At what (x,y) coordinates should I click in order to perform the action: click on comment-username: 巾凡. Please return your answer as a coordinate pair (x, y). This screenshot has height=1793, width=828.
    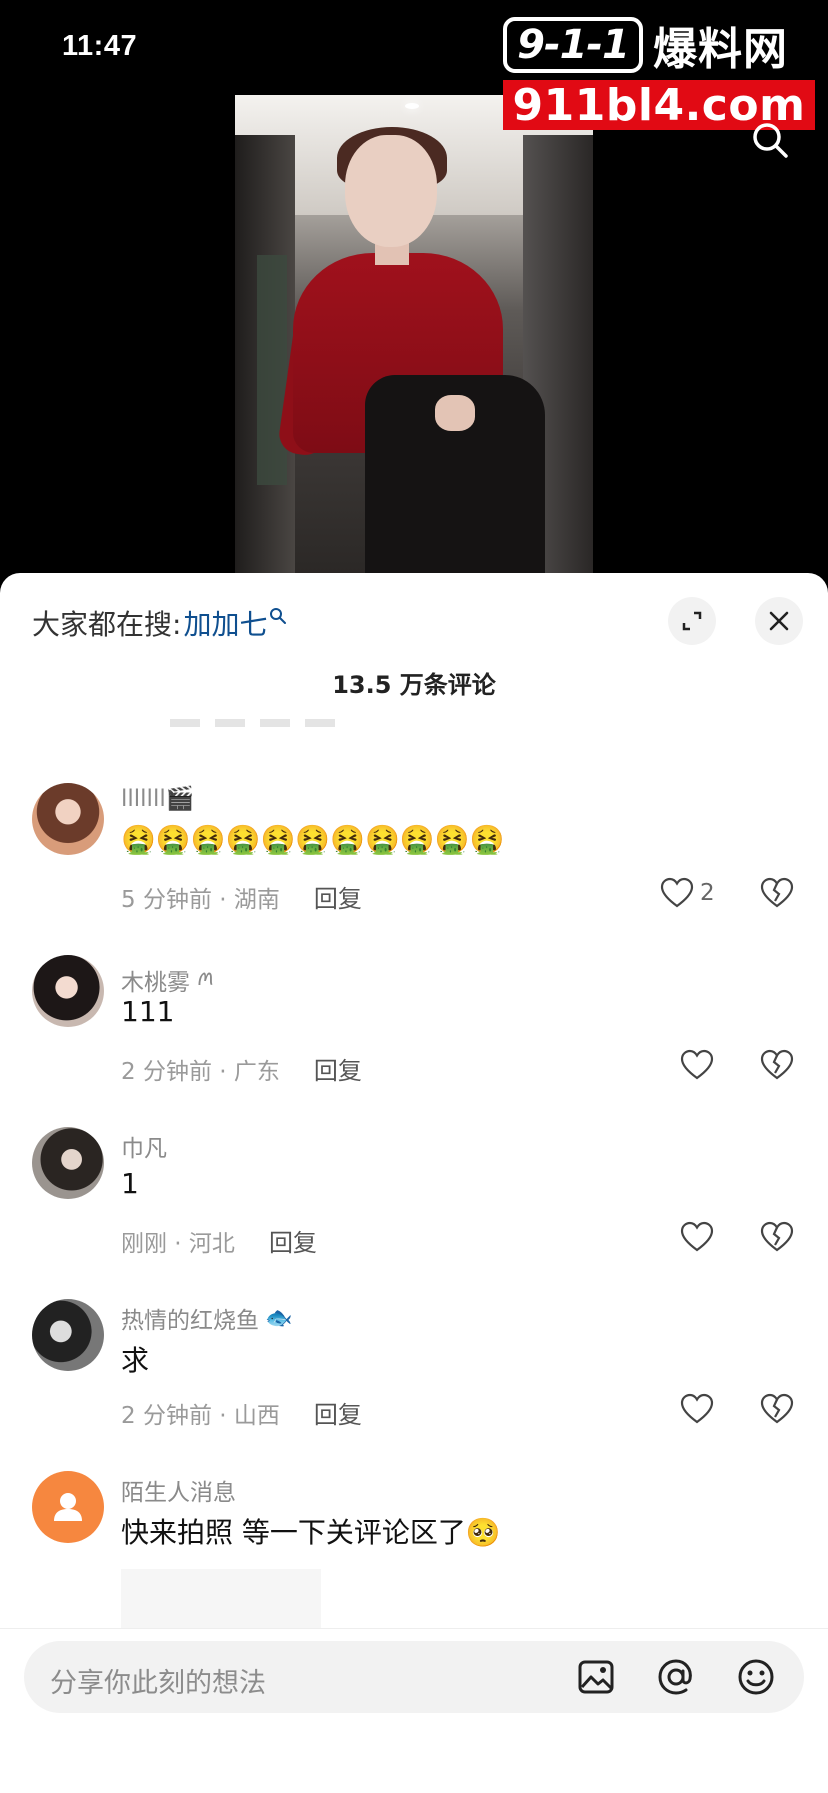
    Looking at the image, I should click on (144, 1146).